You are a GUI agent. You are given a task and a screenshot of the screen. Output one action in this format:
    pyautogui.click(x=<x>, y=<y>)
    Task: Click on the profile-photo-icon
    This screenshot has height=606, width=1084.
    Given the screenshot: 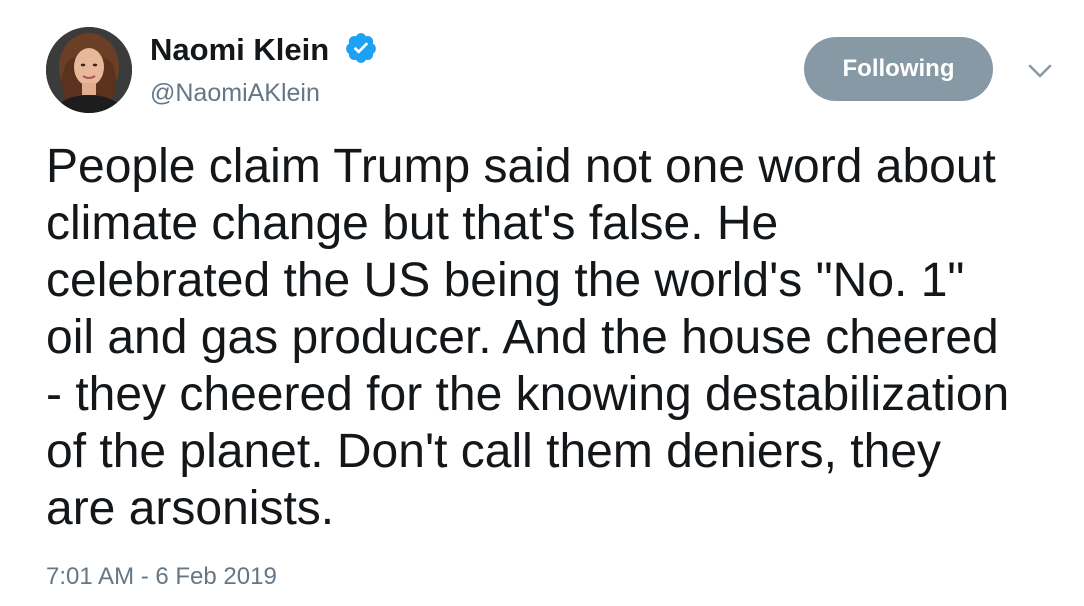 What is the action you would take?
    pyautogui.click(x=89, y=70)
    